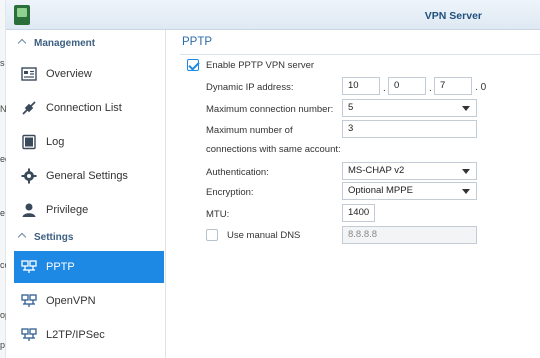 This screenshot has width=540, height=358. What do you see at coordinates (483, 87) in the screenshot?
I see `dynamic-ip-octet-4-value: 0` at bounding box center [483, 87].